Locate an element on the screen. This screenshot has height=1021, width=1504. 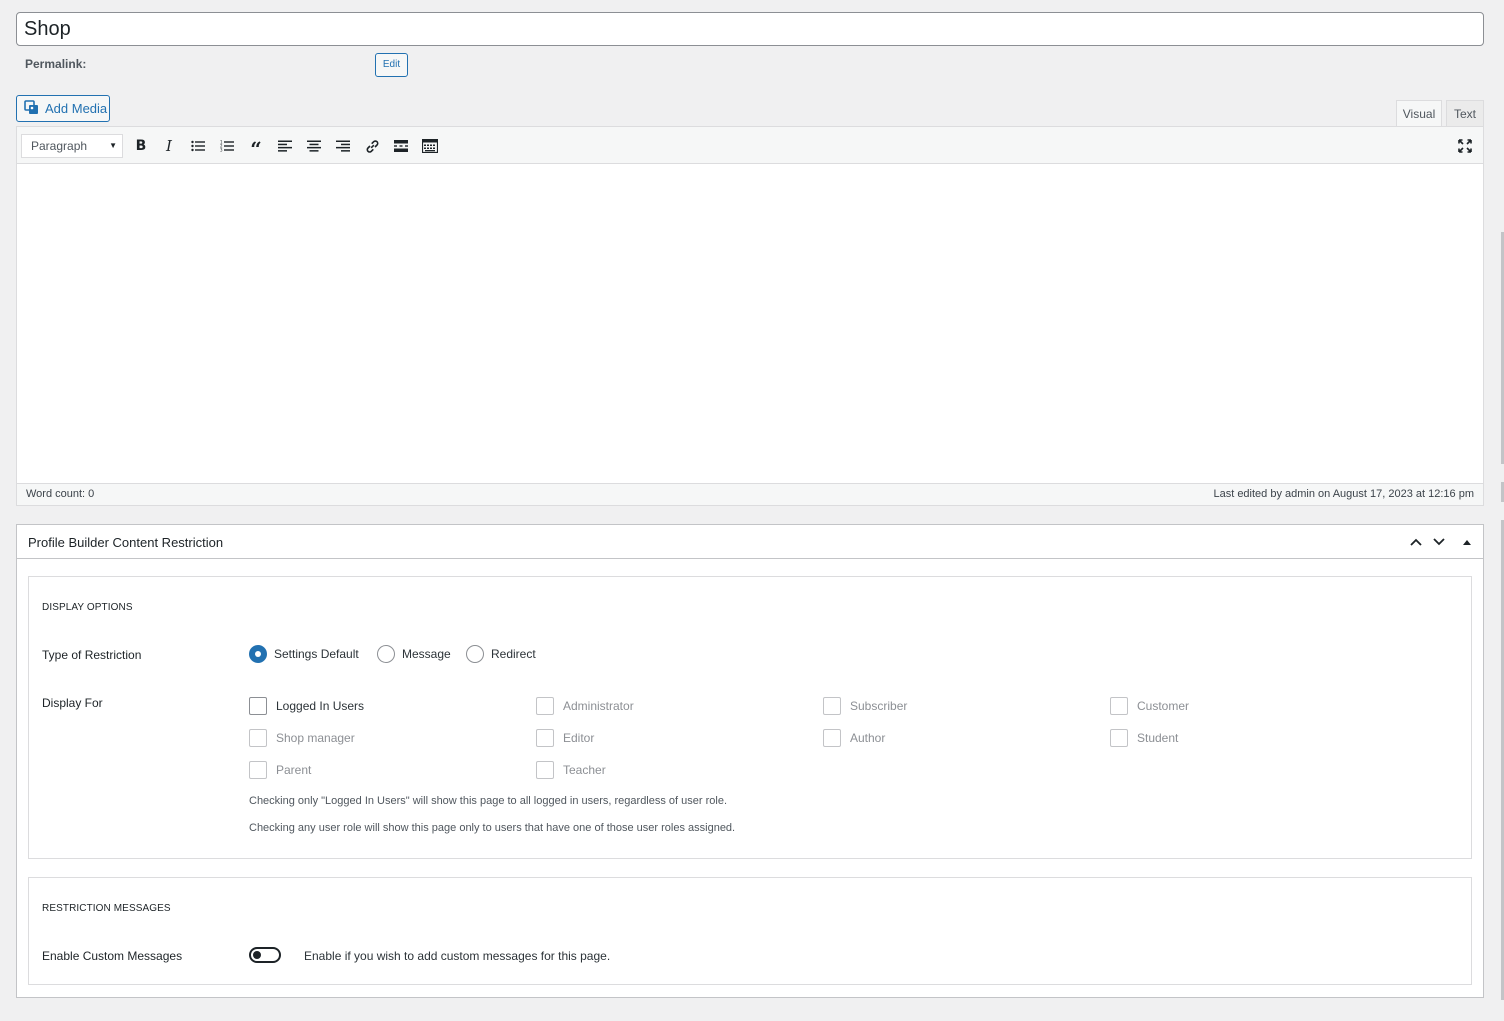
add-media-label: Add Media is located at coordinates (76, 108).